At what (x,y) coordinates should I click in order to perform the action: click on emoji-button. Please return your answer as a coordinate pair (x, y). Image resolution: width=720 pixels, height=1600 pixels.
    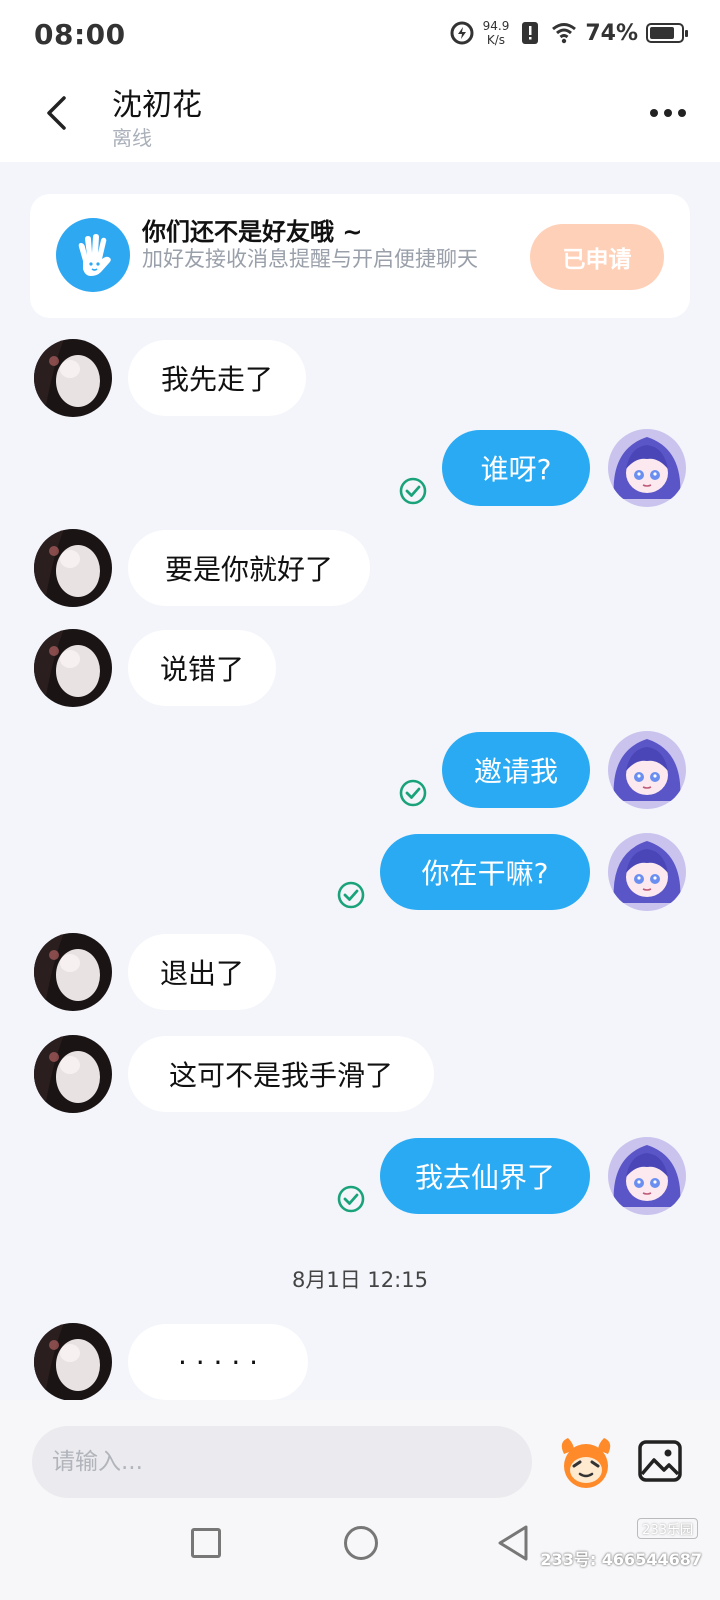
    Looking at the image, I should click on (586, 1462).